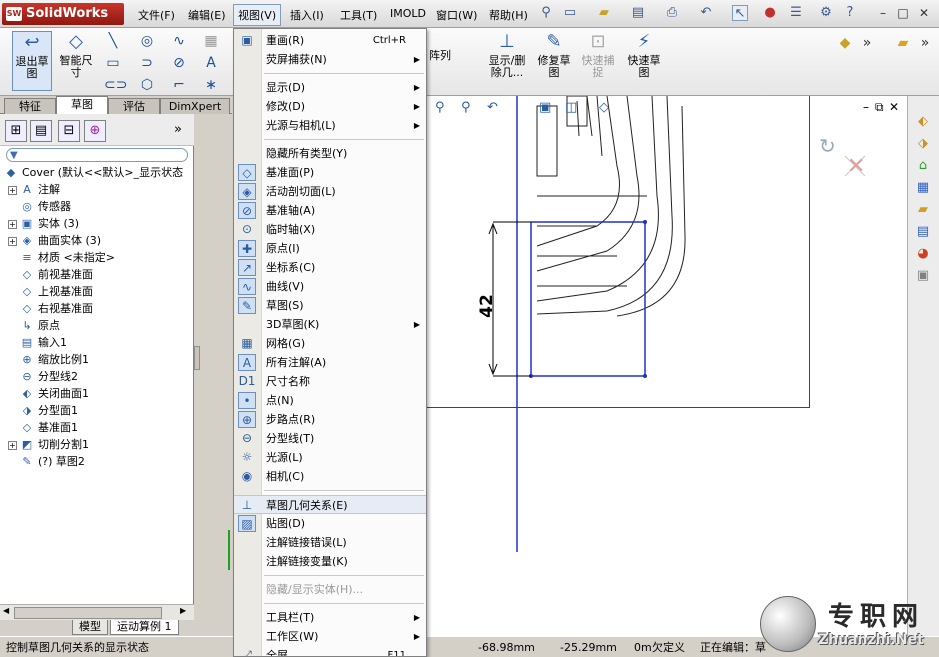 This screenshot has width=939, height=657. Describe the element at coordinates (440, 56) in the screenshot. I see `linear-pattern-button: 阵列` at that location.